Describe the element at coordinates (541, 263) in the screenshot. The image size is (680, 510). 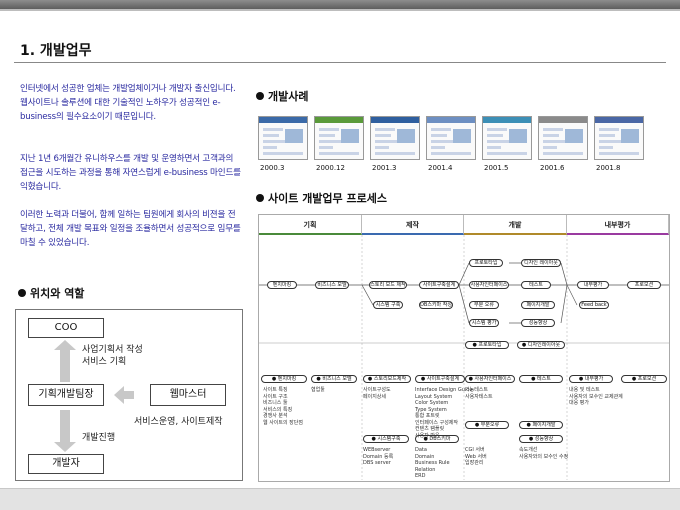
I see `process-step: 디자인 레이아웃` at that location.